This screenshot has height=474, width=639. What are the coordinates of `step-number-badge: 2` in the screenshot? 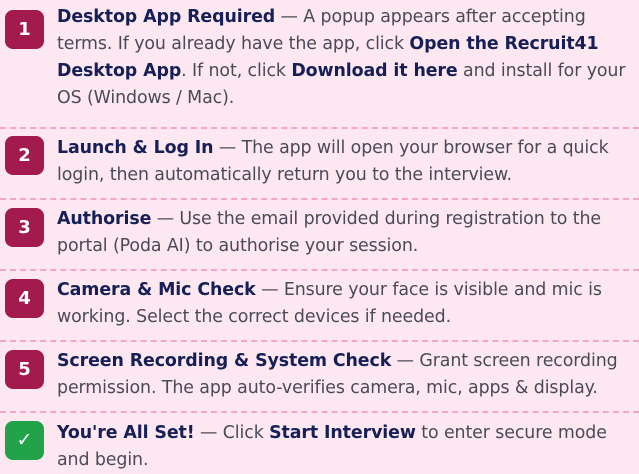 It's located at (24, 155).